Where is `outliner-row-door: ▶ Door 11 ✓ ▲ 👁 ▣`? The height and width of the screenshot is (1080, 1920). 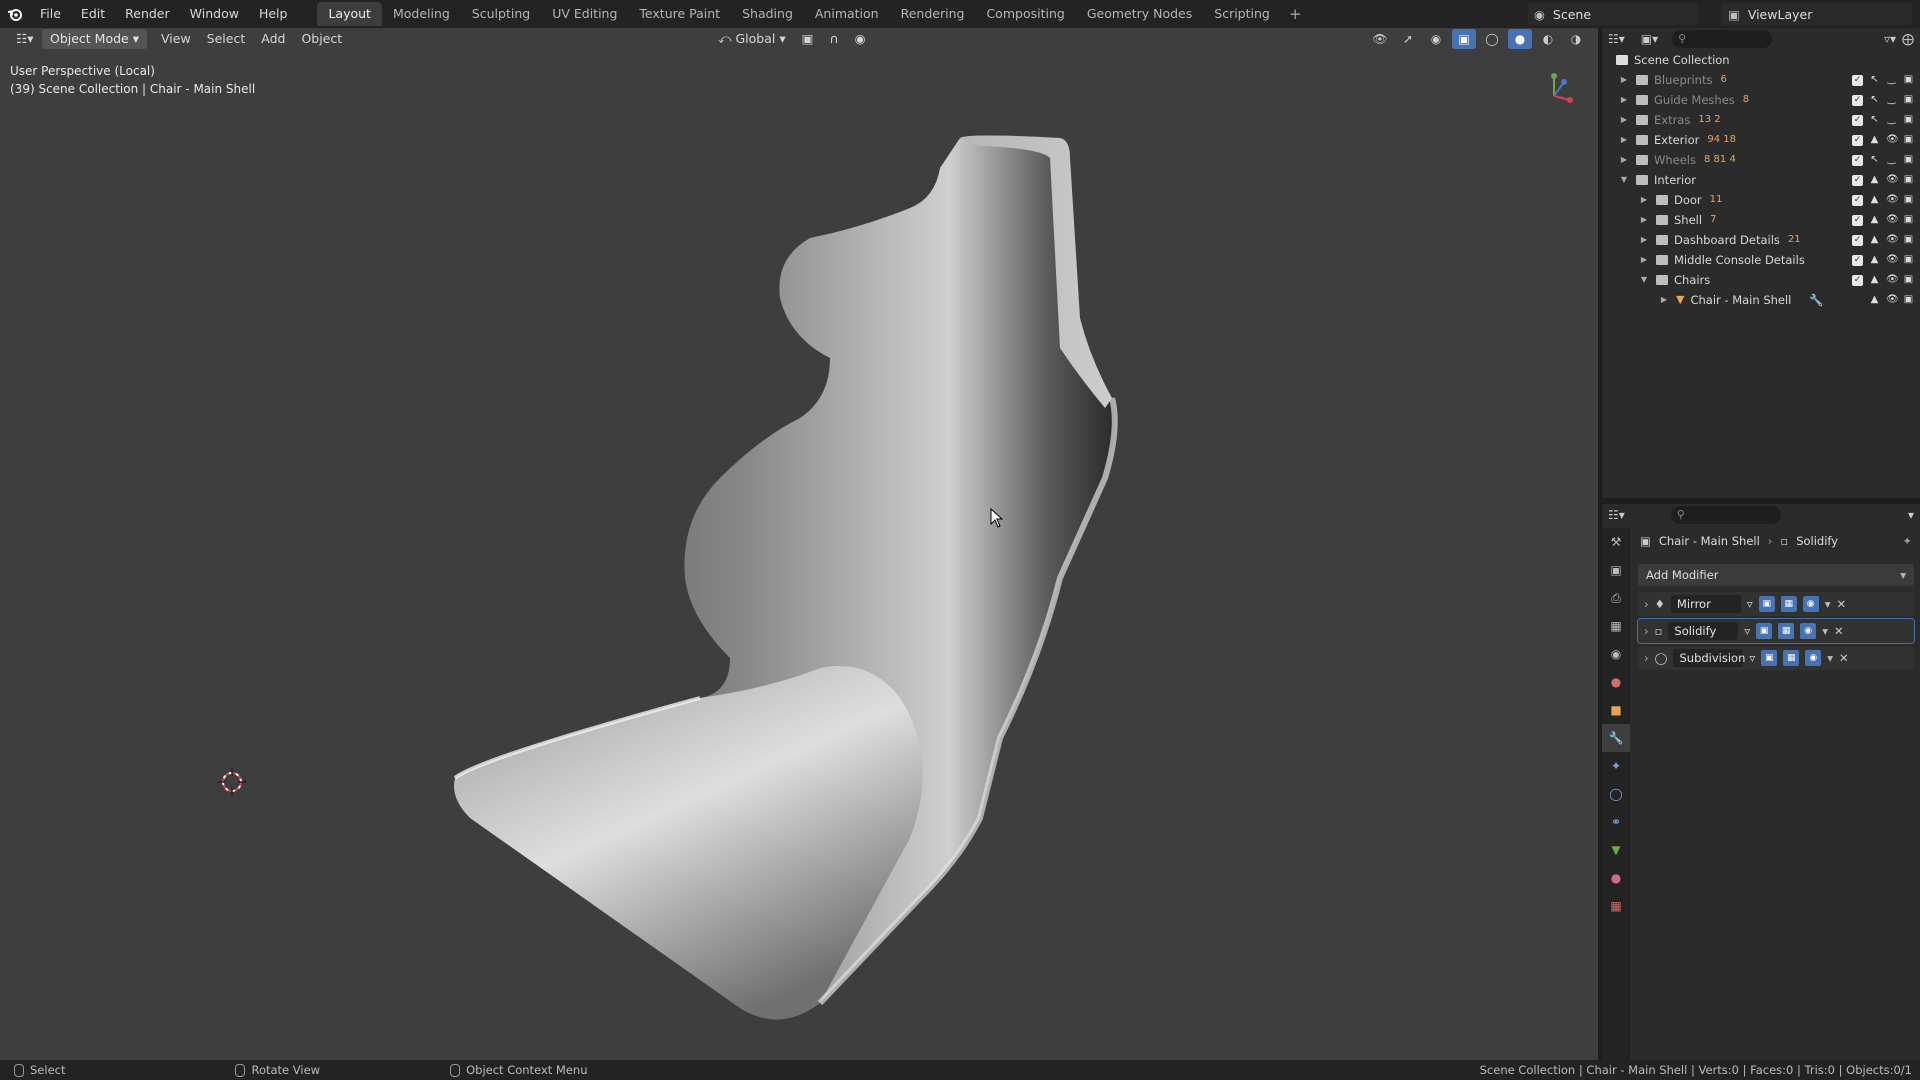 outliner-row-door: ▶ Door 11 ✓ ▲ 👁 ▣ is located at coordinates (1761, 200).